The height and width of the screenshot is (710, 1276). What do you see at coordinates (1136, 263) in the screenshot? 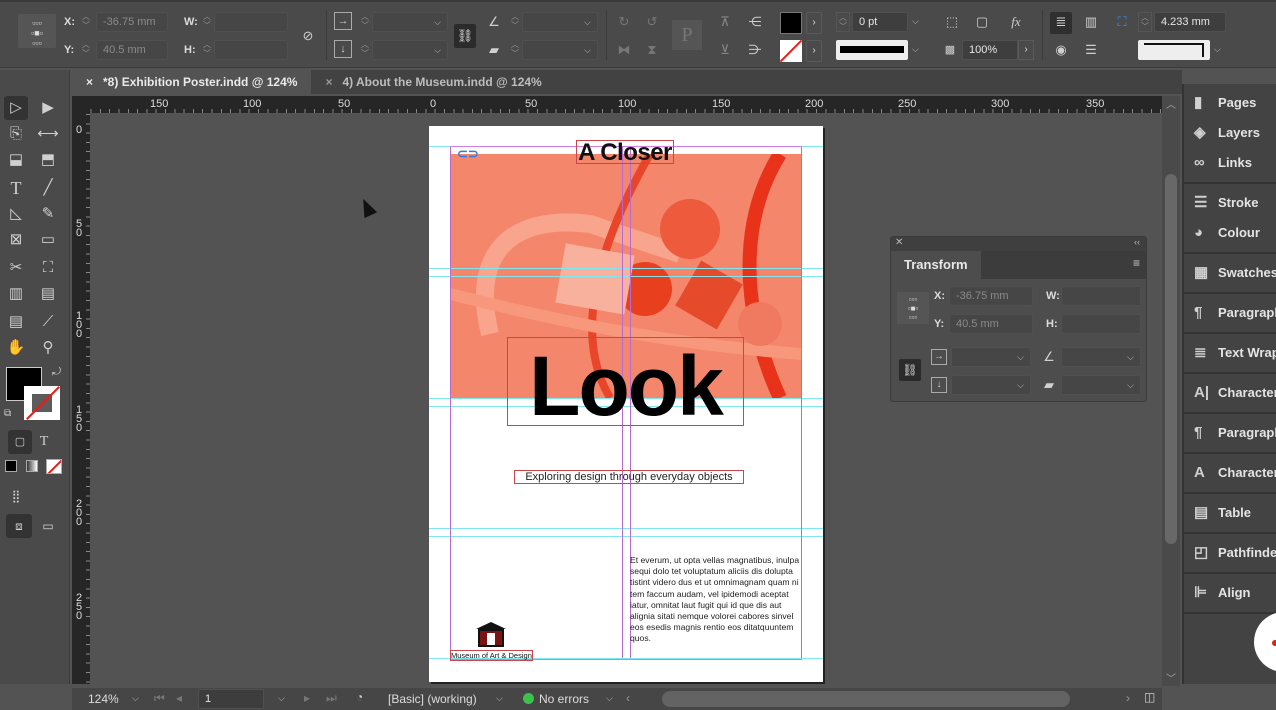
I see `panel-menu-icon: ≡` at bounding box center [1136, 263].